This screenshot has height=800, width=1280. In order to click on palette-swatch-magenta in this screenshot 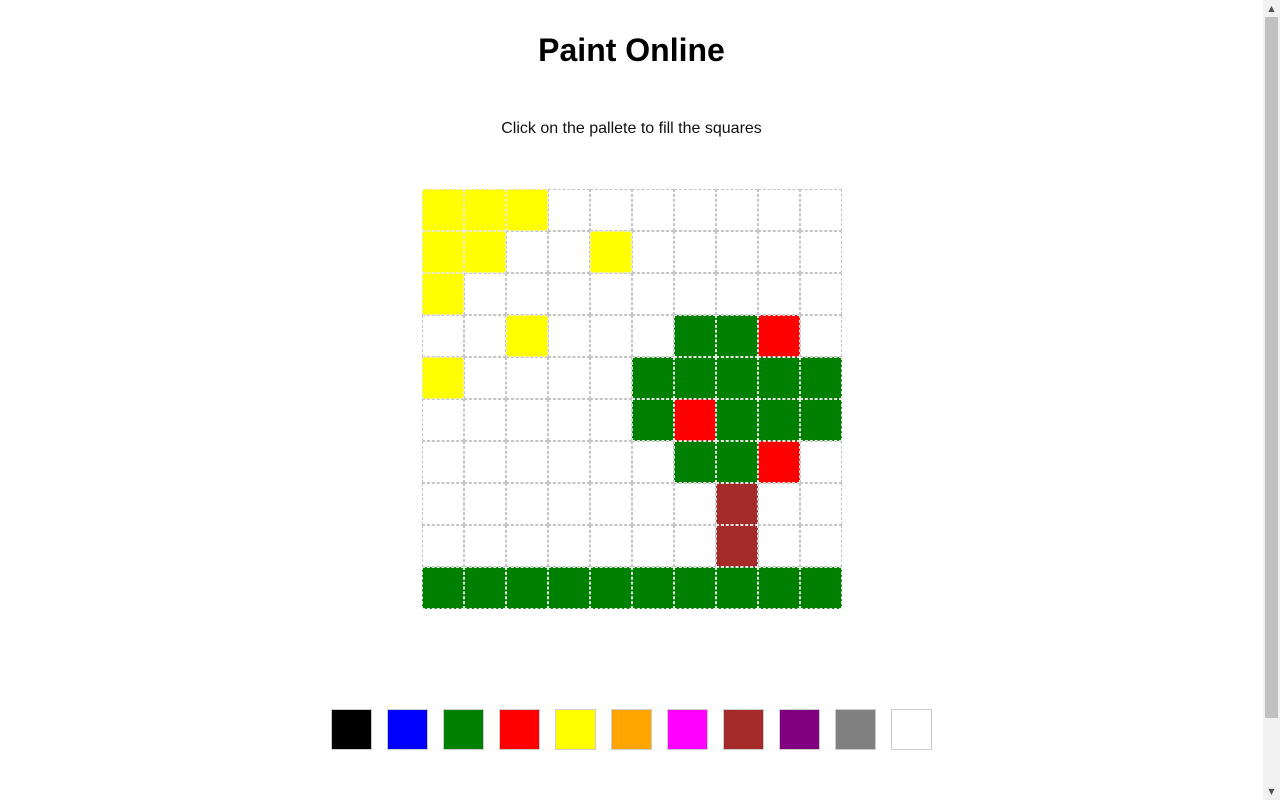, I will do `click(687, 729)`.